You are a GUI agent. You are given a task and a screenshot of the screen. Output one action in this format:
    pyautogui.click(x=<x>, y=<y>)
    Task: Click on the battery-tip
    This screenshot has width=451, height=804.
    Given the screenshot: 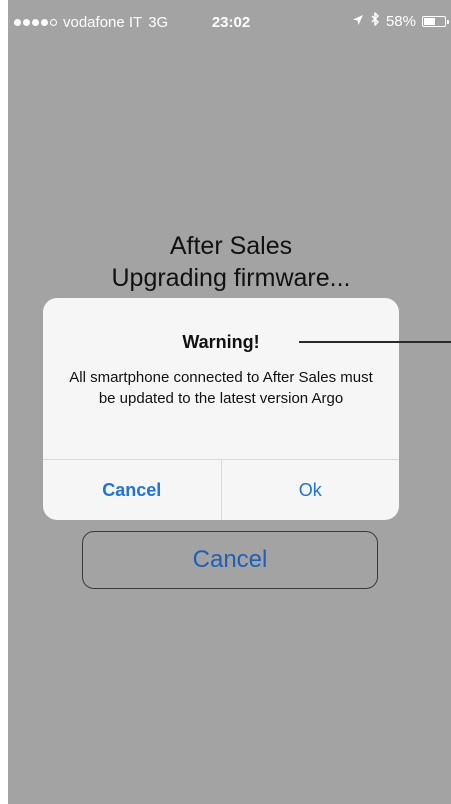 What is the action you would take?
    pyautogui.click(x=448, y=21)
    